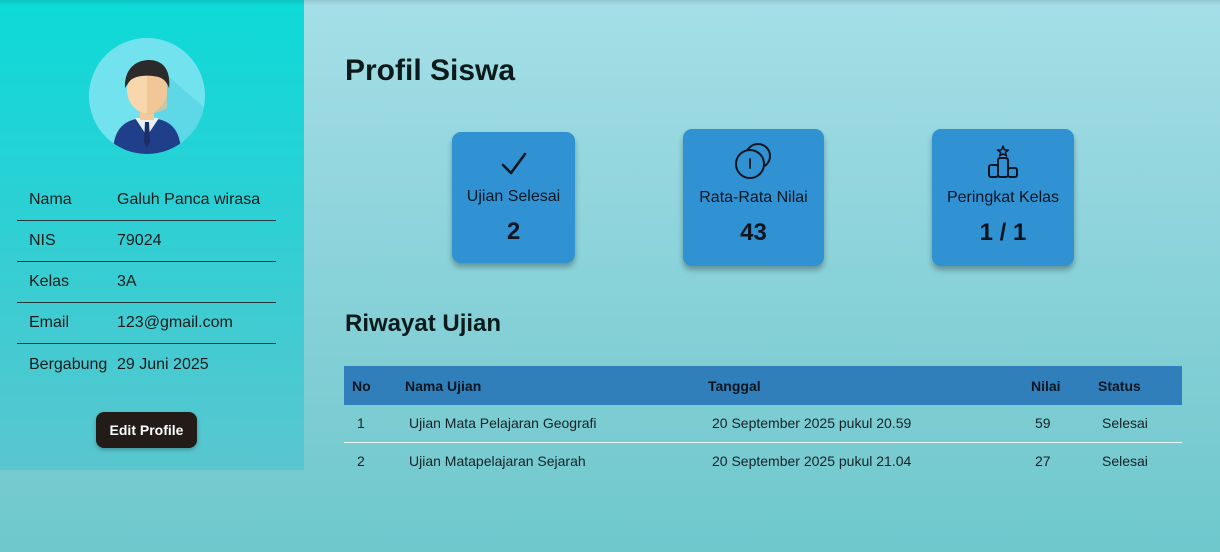 This screenshot has height=552, width=1220. What do you see at coordinates (610, 3) in the screenshot?
I see `top-shadow` at bounding box center [610, 3].